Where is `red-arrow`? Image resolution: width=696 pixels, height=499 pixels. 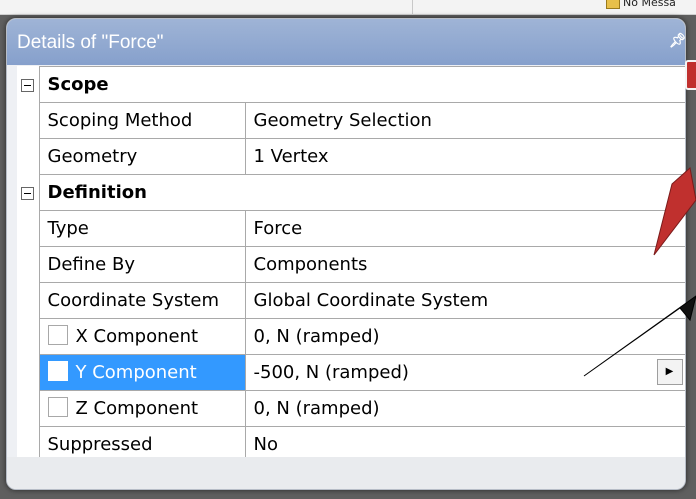 red-arrow is located at coordinates (674, 211).